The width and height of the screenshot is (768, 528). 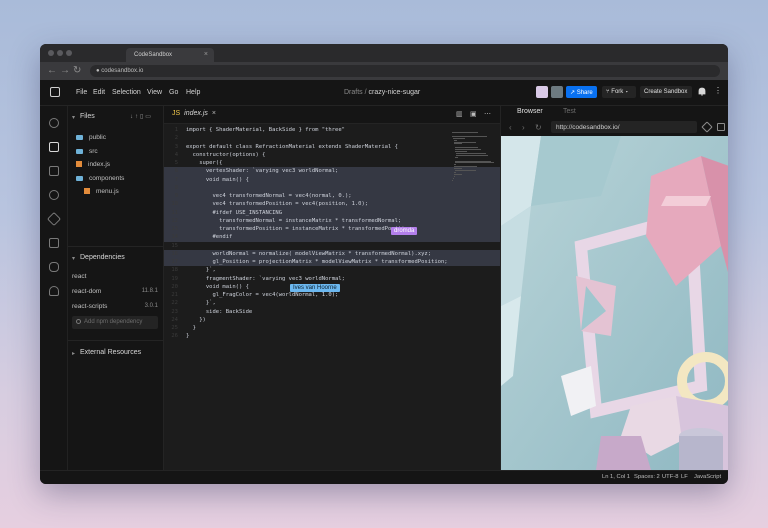 What do you see at coordinates (684, 477) in the screenshot?
I see `line-ending-setting: LF` at bounding box center [684, 477].